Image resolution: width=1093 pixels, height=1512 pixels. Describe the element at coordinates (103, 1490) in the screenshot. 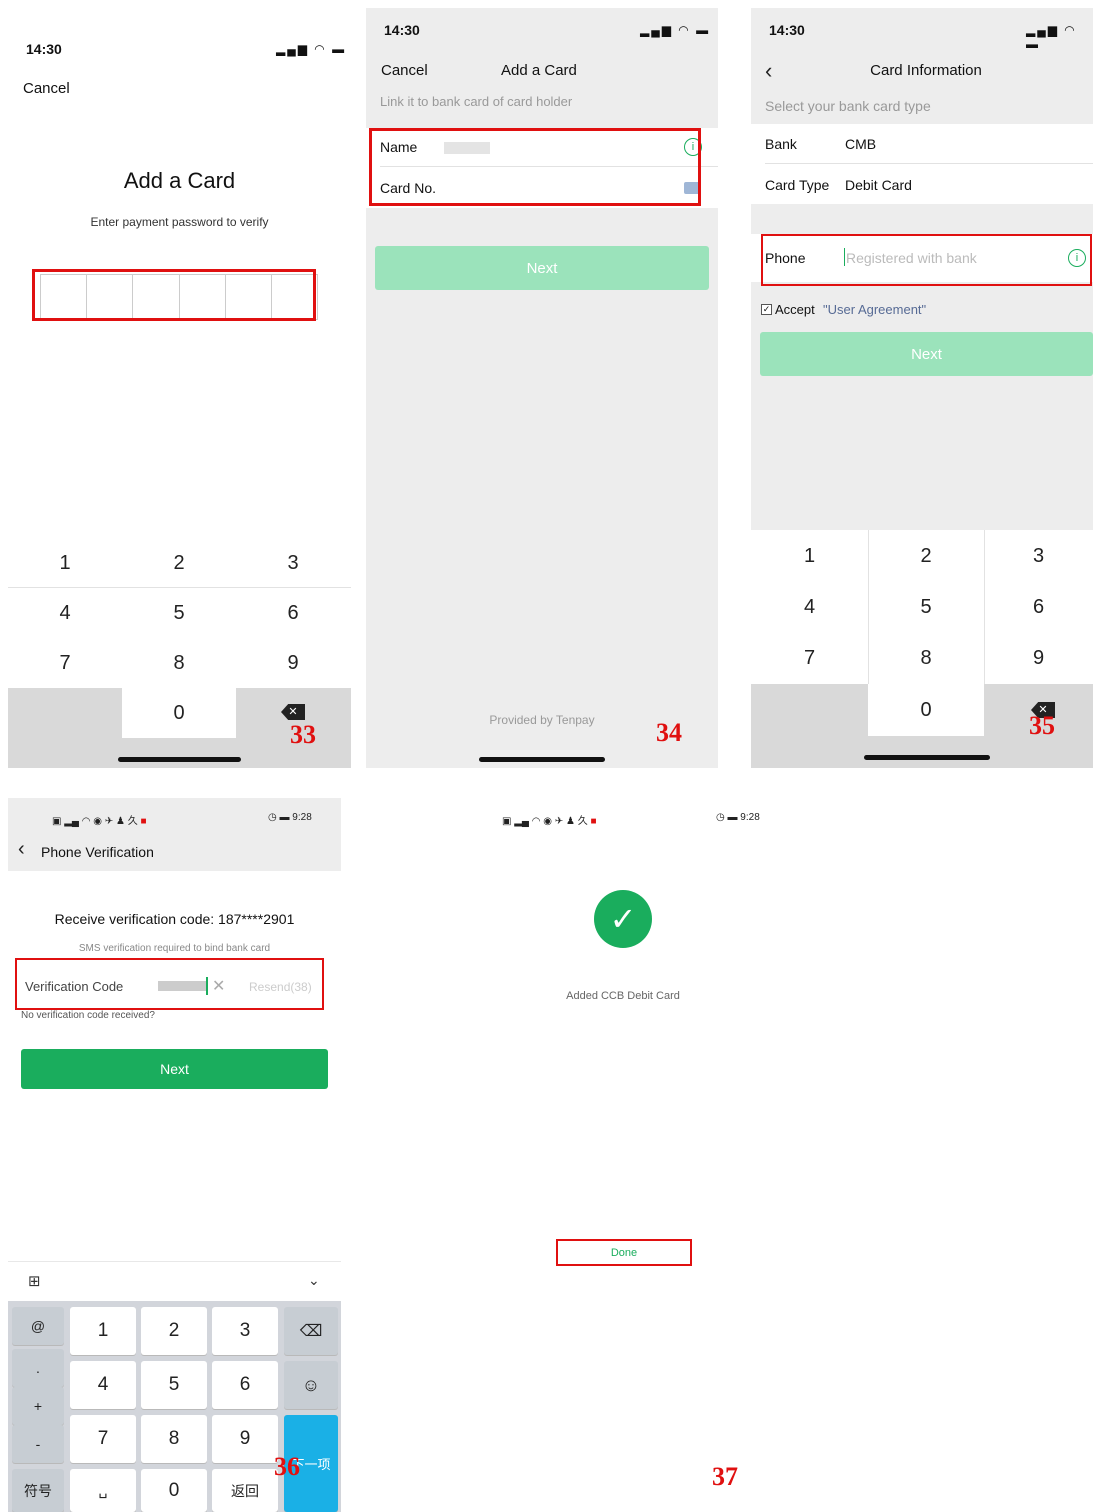

I see `key-space: ␣` at that location.